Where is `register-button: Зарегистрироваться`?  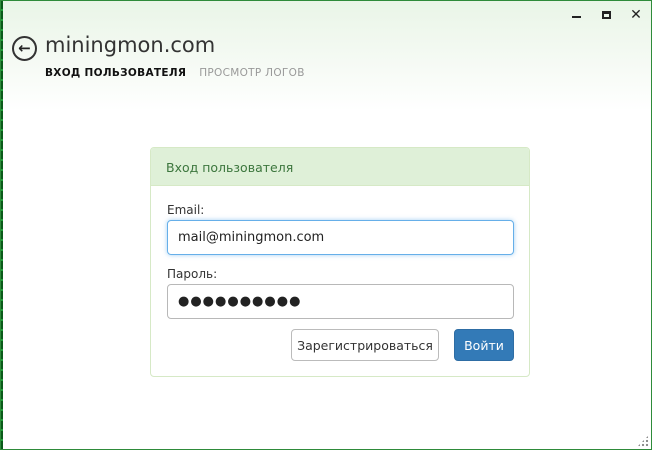 register-button: Зарегистрироваться is located at coordinates (365, 345).